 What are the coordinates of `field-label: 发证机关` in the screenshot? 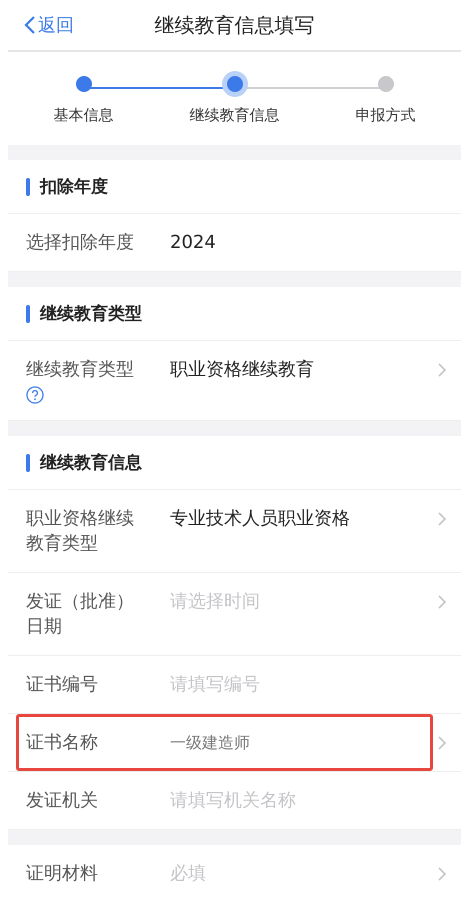 It's located at (62, 801).